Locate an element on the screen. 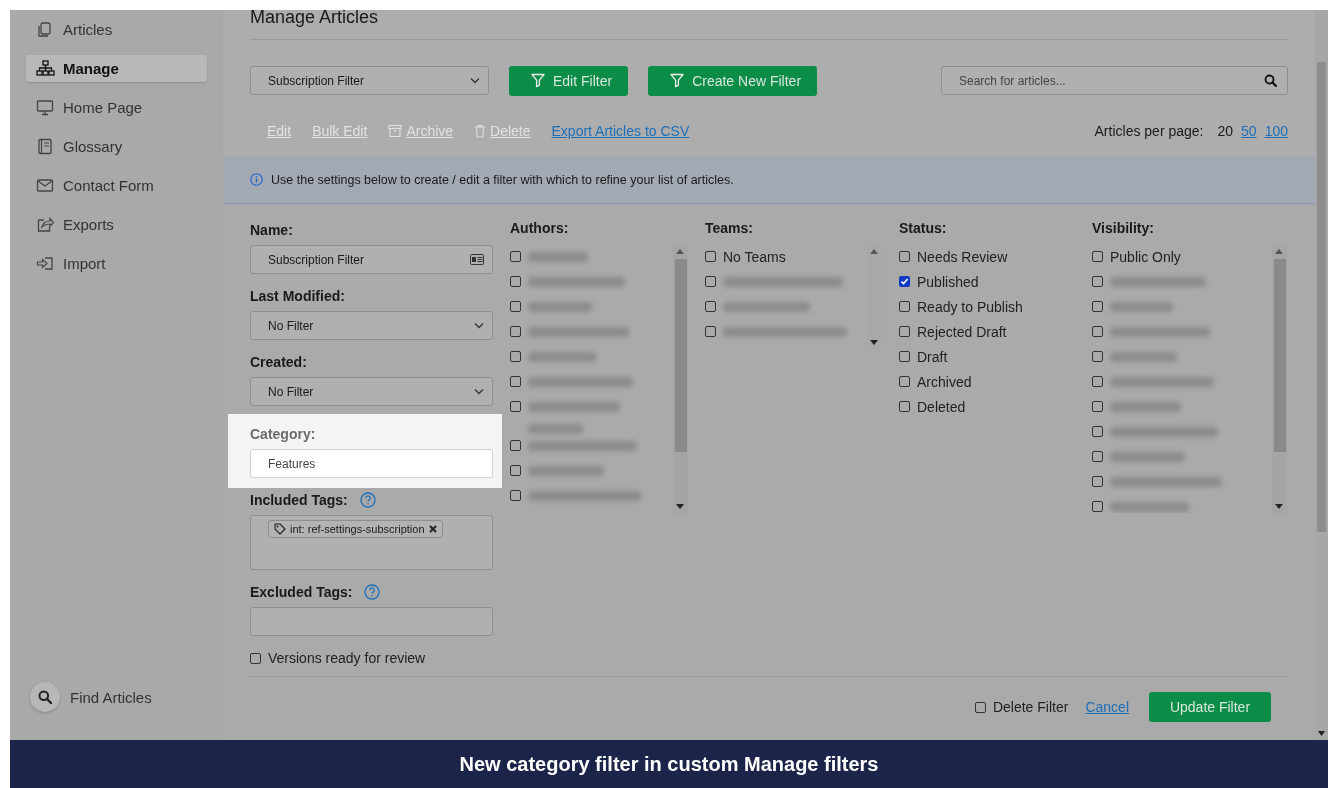 This screenshot has height=788, width=1328. sidebar-item: Contact Form is located at coordinates (116, 185).